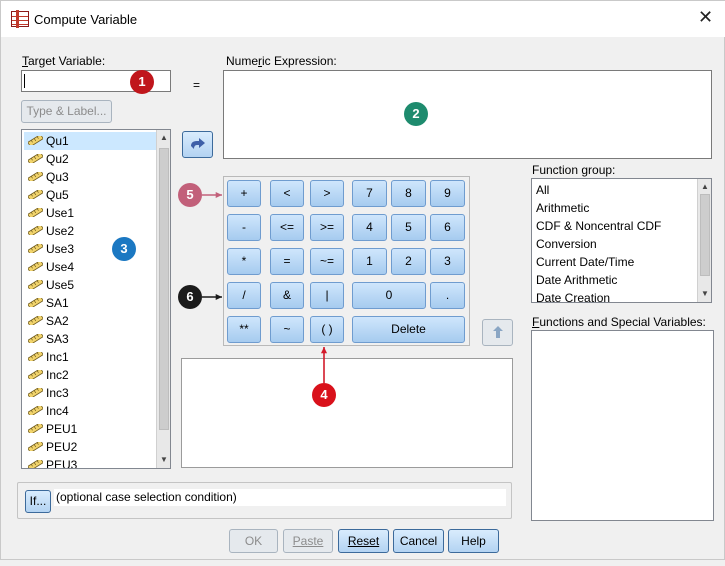 Image resolution: width=725 pixels, height=566 pixels. I want to click on annotation-arrows, so click(265, 287).